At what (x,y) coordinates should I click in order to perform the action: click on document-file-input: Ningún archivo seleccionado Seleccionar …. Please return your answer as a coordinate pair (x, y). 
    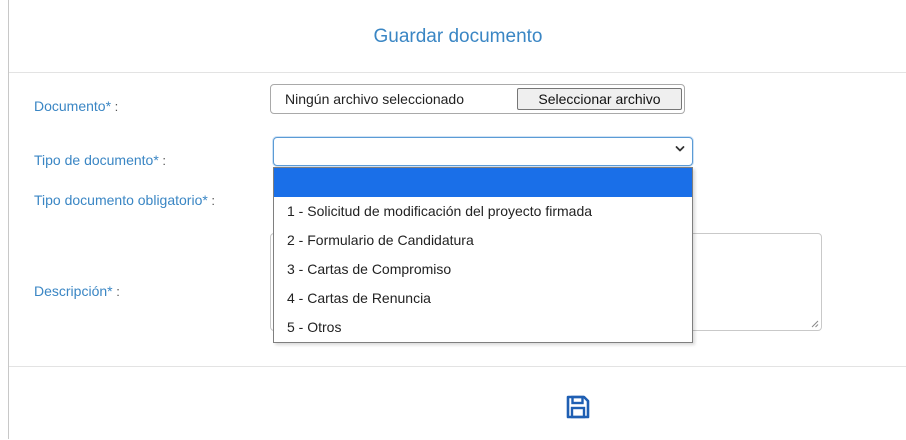
    Looking at the image, I should click on (477, 99).